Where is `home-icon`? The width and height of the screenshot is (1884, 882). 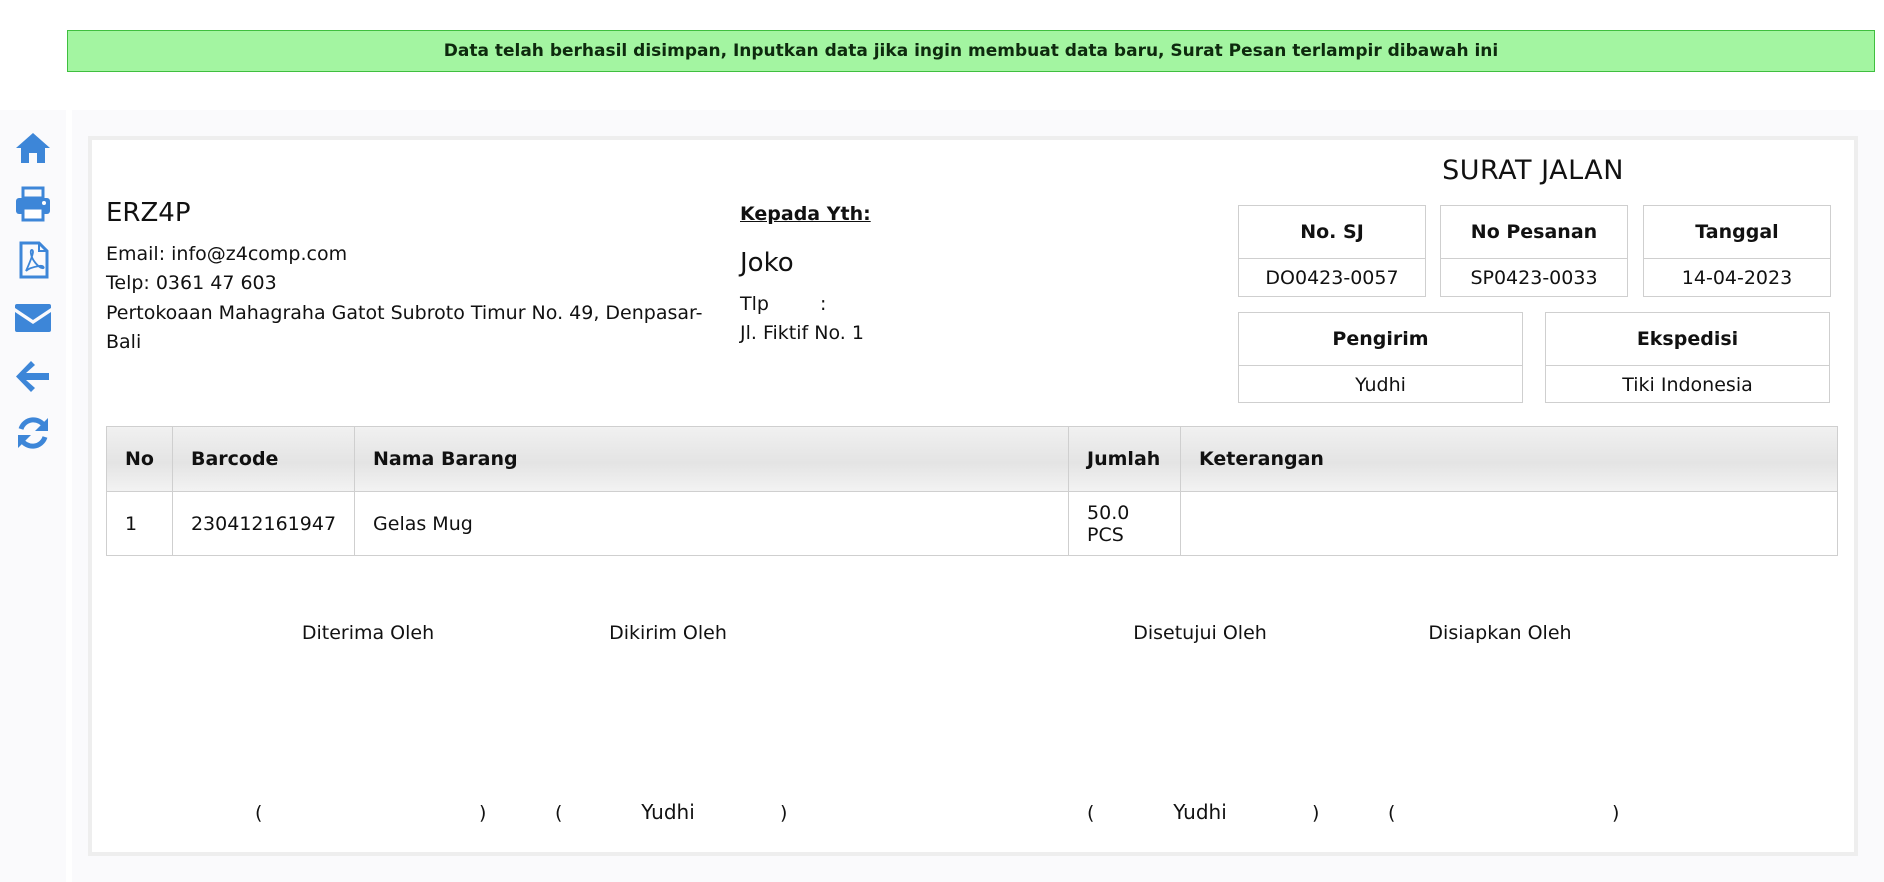
home-icon is located at coordinates (33, 148).